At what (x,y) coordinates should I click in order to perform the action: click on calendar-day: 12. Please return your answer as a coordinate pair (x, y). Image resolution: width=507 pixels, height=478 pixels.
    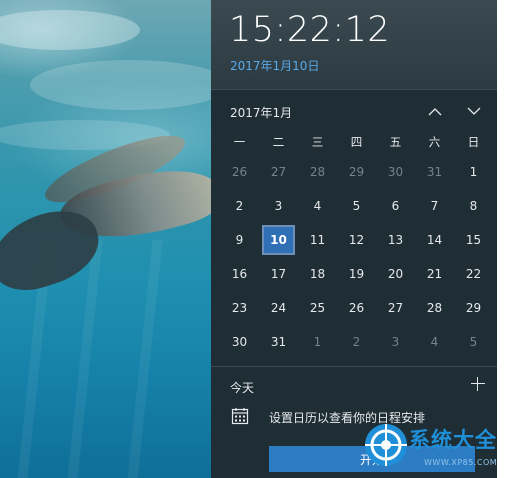
    Looking at the image, I should click on (356, 240).